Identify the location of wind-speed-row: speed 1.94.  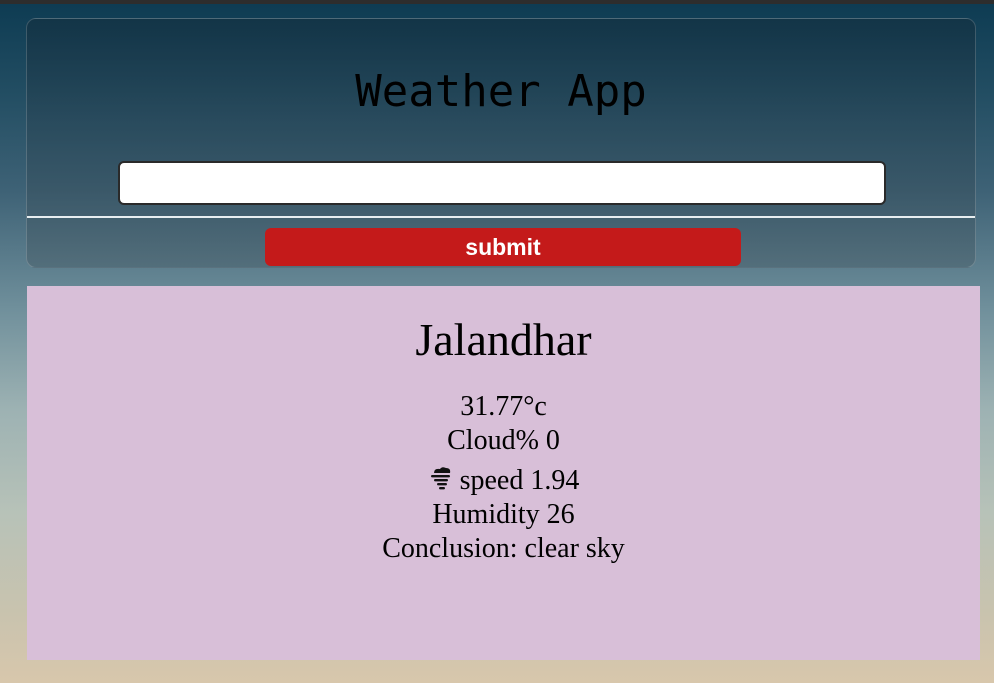
(503, 481).